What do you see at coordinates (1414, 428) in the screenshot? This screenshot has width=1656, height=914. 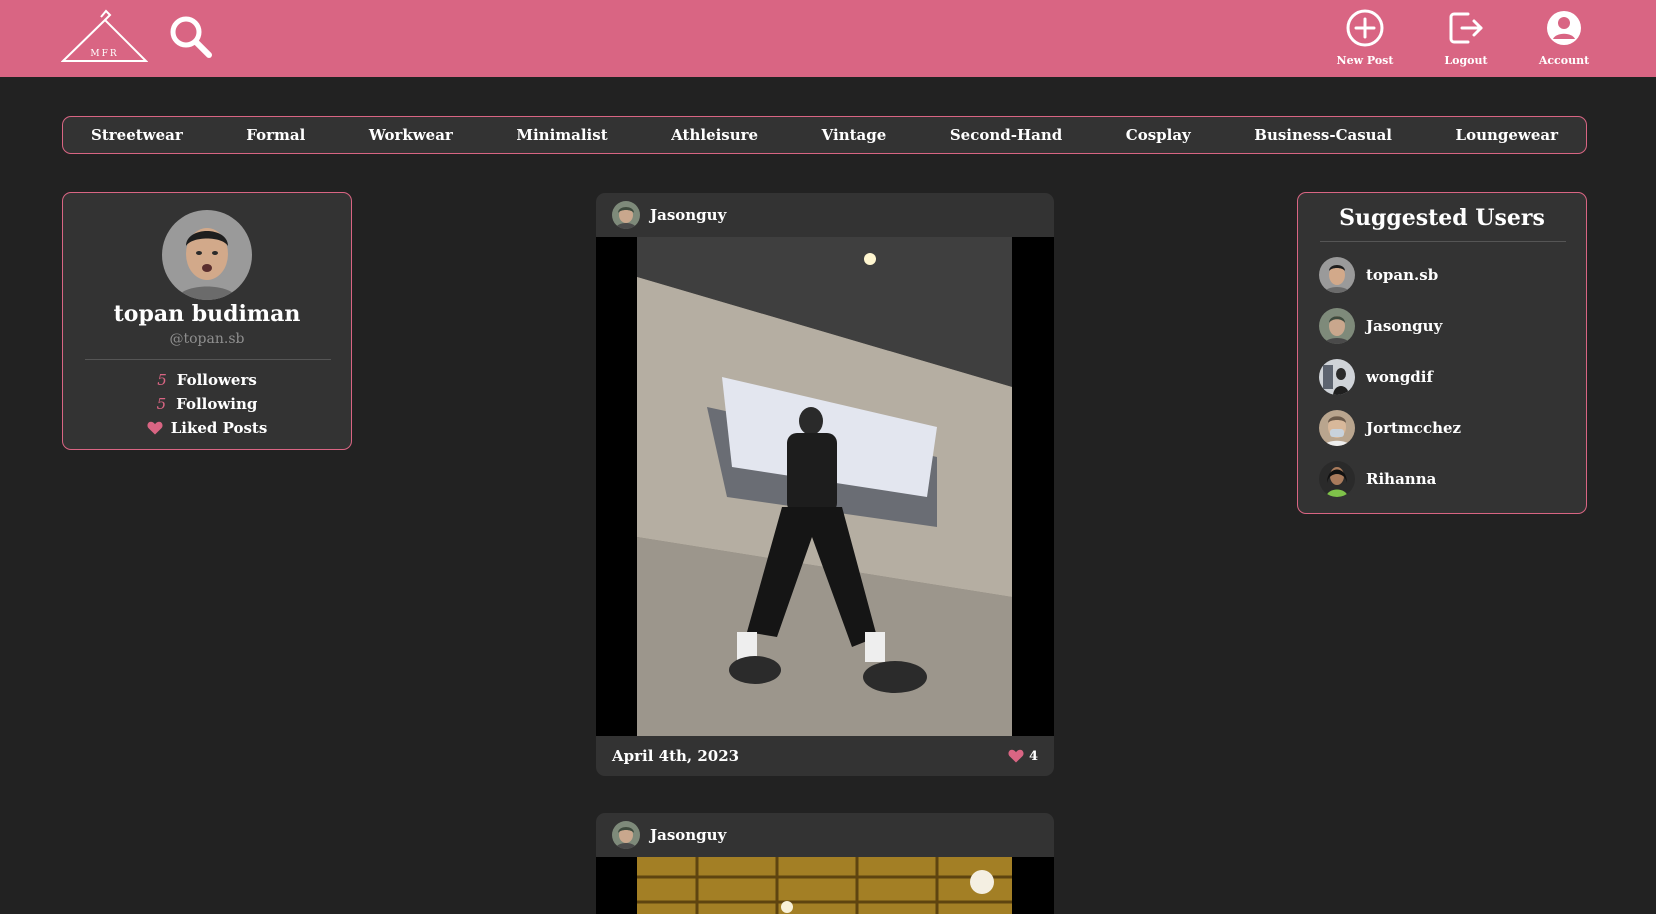 I see `suggested-user-name: Jortmcchez` at bounding box center [1414, 428].